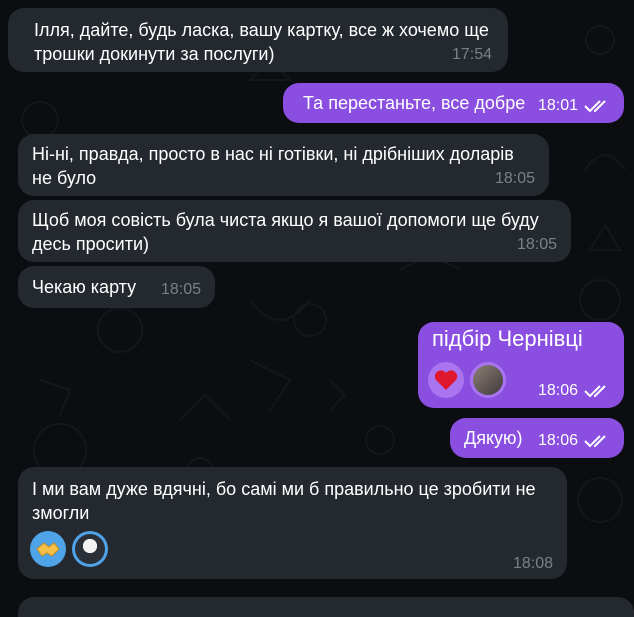  What do you see at coordinates (326, 607) in the screenshot?
I see `message-incoming-partial` at bounding box center [326, 607].